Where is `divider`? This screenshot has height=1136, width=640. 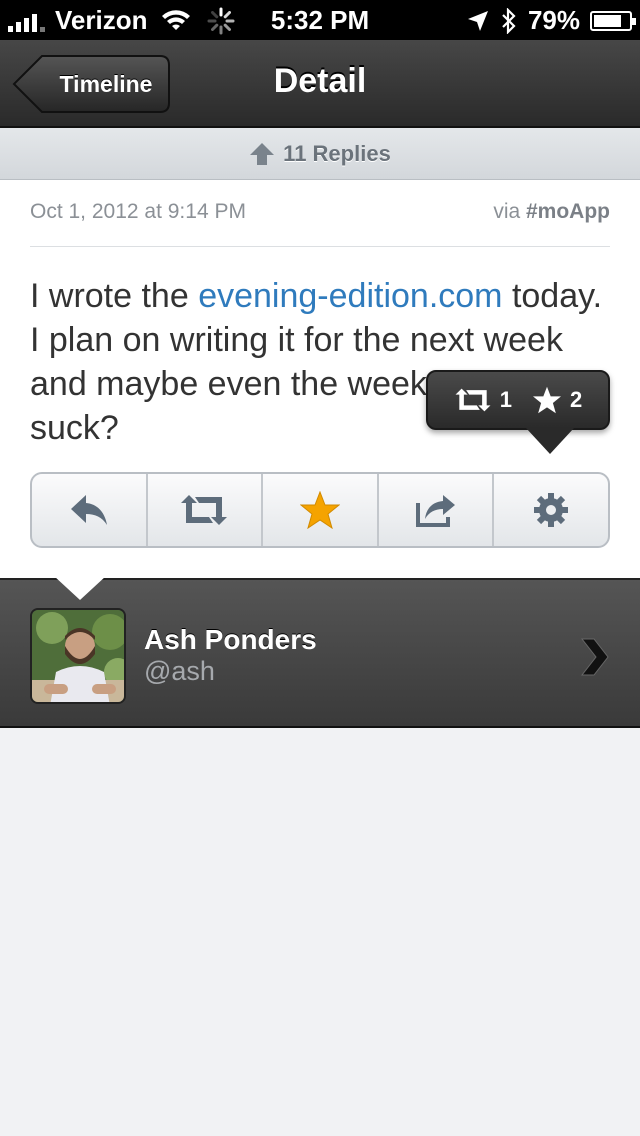 divider is located at coordinates (320, 246).